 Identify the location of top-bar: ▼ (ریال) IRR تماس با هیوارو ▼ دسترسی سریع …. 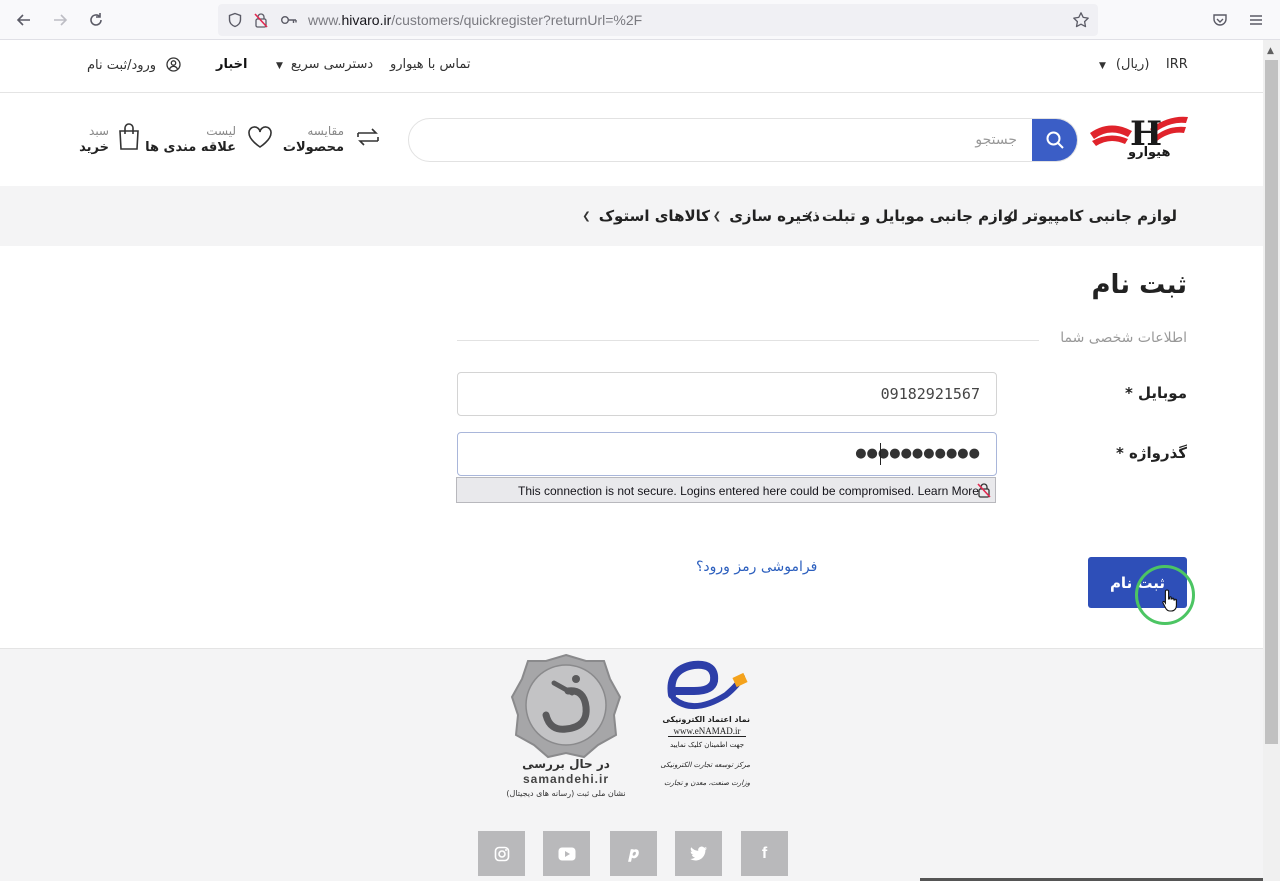
(631, 66).